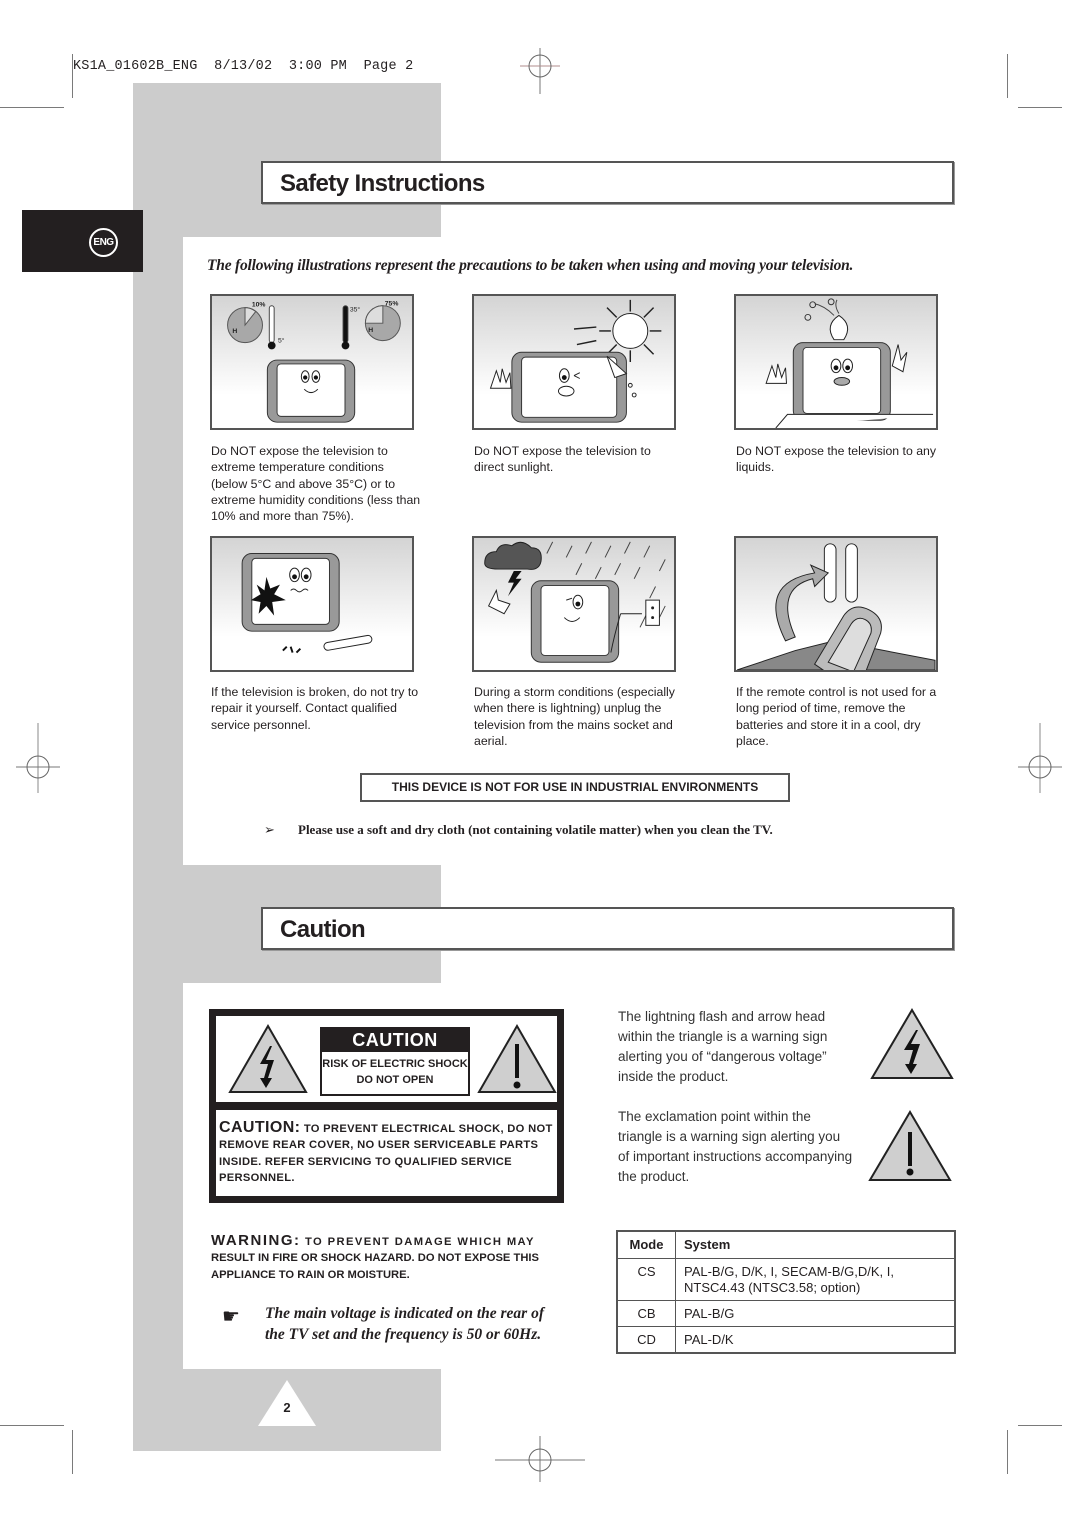 The height and width of the screenshot is (1528, 1080). I want to click on registration-mark-top, so click(540, 71).